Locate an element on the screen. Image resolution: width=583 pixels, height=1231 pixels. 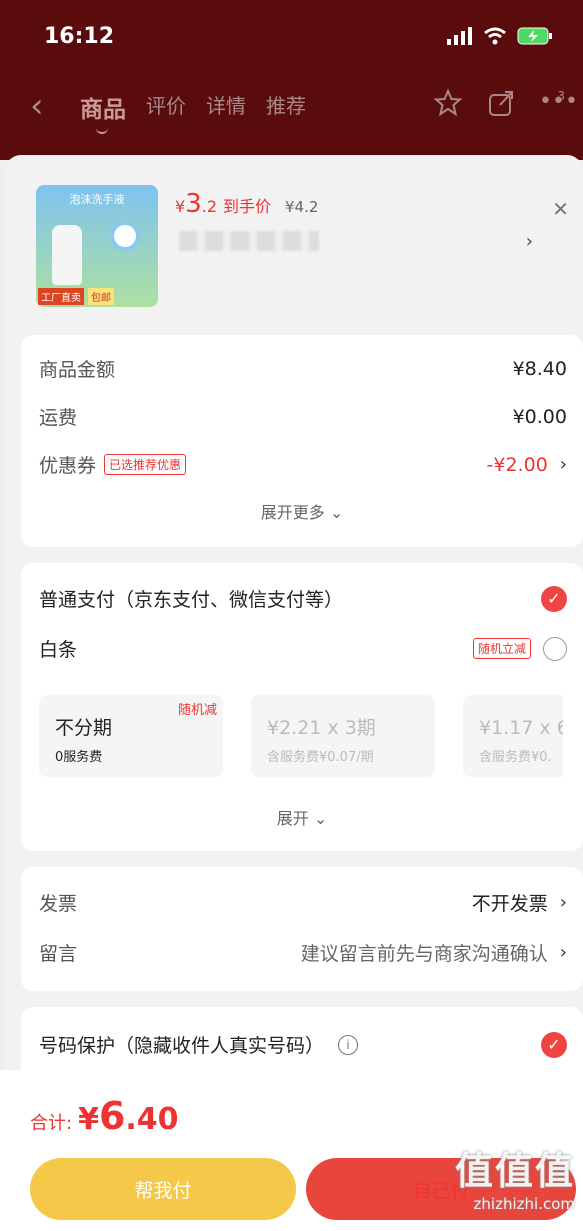
flower-graphic is located at coordinates (125, 236).